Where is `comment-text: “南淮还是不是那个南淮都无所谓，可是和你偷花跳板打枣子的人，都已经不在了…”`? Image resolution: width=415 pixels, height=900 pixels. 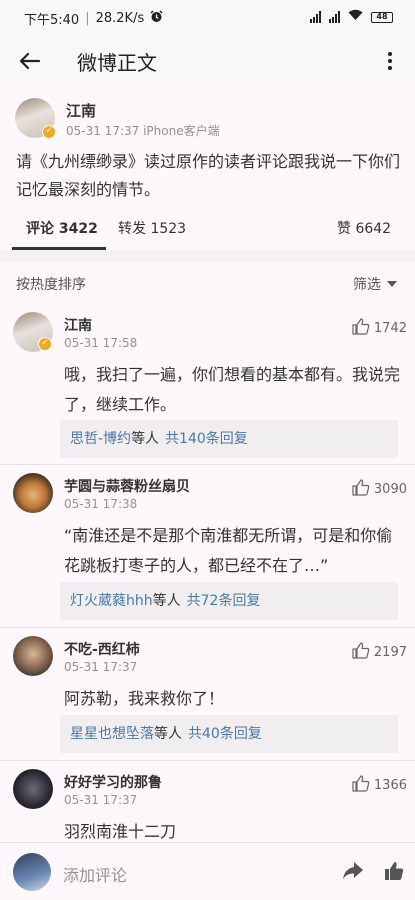
comment-text: “南淮还是不是那个南淮都无所谓，可是和你偷花跳板打枣子的人，都已经不在了…” is located at coordinates (228, 550).